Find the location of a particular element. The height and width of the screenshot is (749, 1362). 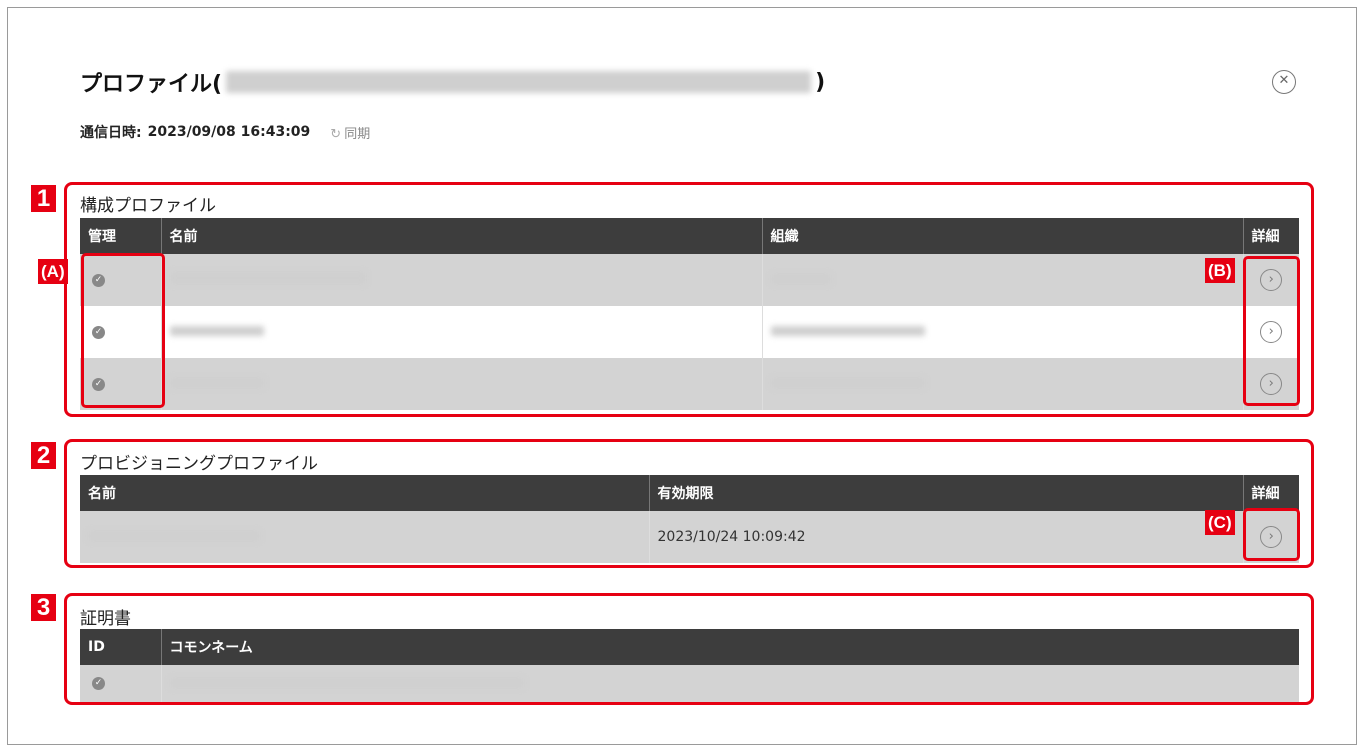

col-common-name: コモンネーム is located at coordinates (729, 647).